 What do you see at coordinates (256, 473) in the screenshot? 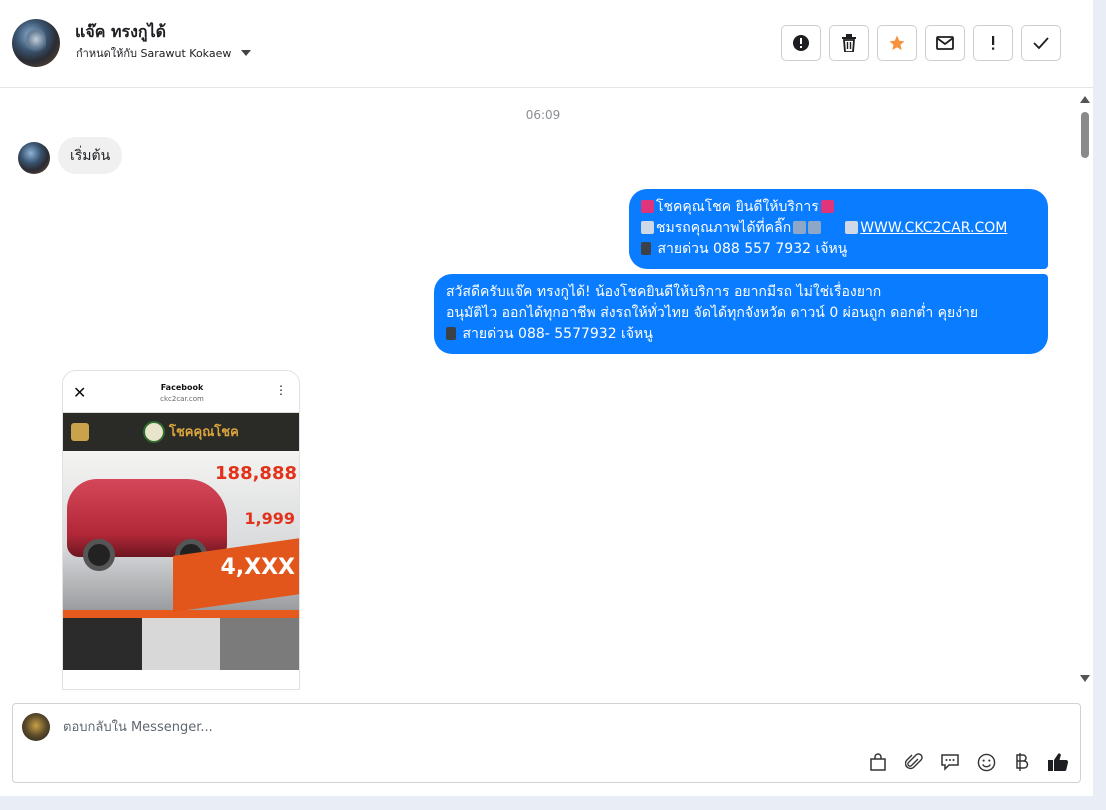
I see `promo-price: 188,888` at bounding box center [256, 473].